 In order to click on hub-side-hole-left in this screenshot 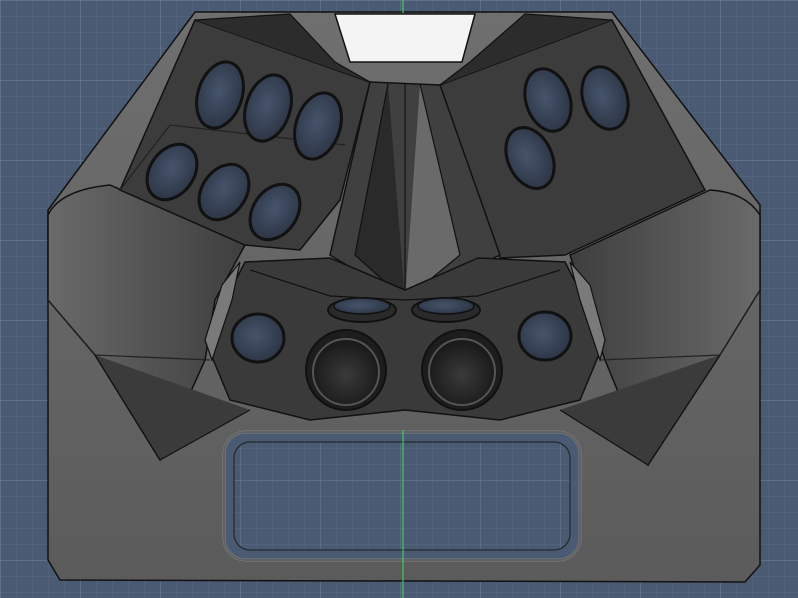, I will do `click(258, 338)`.